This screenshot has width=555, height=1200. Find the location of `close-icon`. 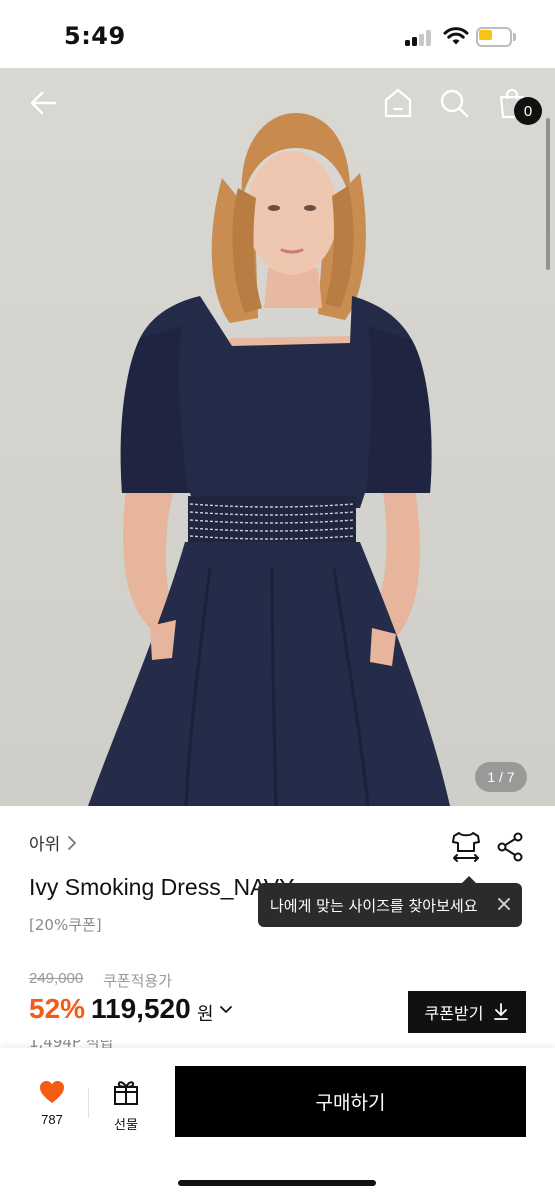

close-icon is located at coordinates (504, 904).